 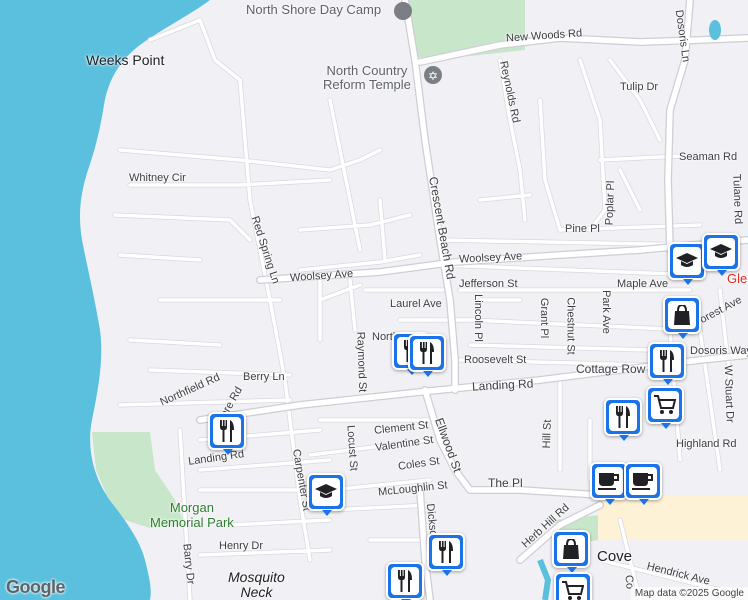 What do you see at coordinates (547, 434) in the screenshot?
I see `street-hill-st: Hill St` at bounding box center [547, 434].